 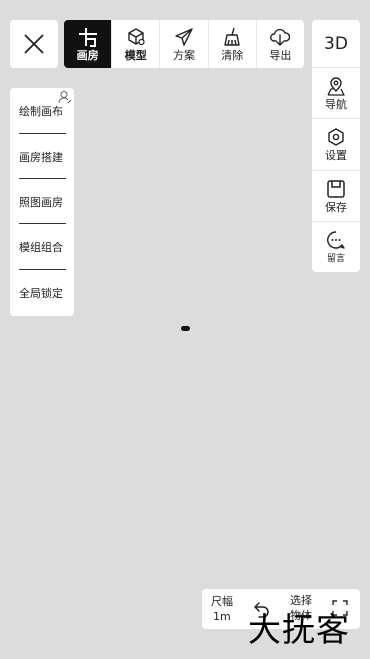 I want to click on right-panel: 3D 导航 设置 保存 留言, so click(x=336, y=146).